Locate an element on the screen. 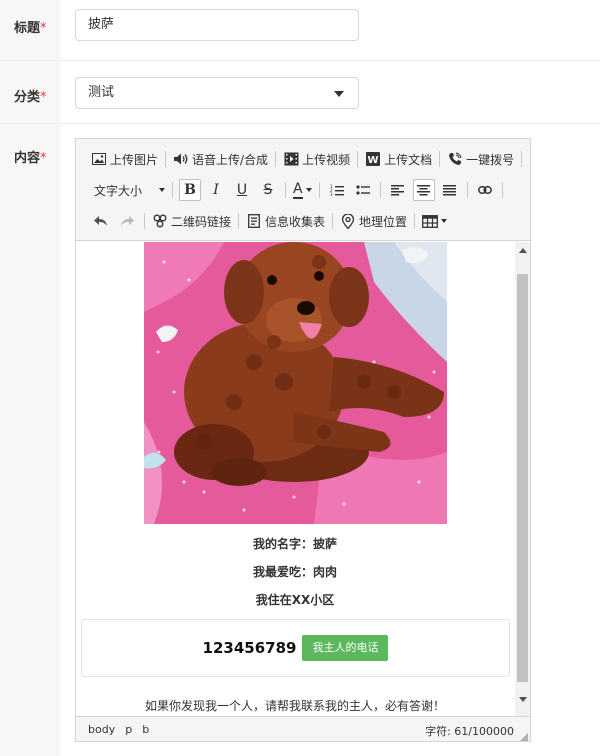 This screenshot has height=756, width=600. italic-button: I is located at coordinates (216, 190).